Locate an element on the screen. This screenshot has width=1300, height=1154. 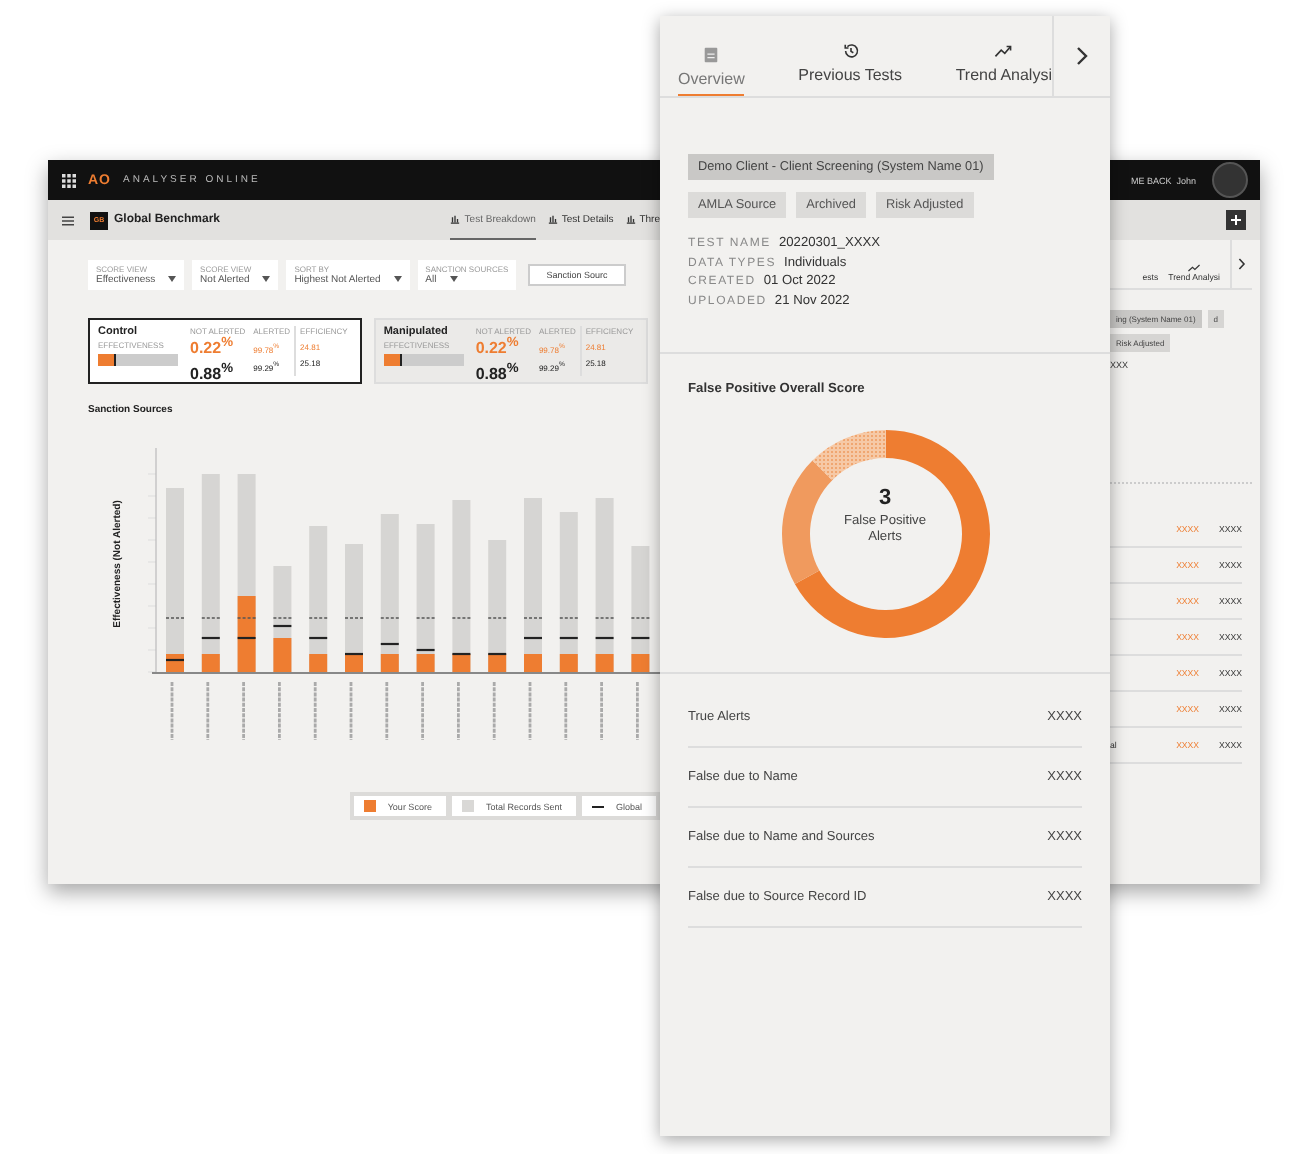
tab: Trend Analysi is located at coordinates (1003, 56).